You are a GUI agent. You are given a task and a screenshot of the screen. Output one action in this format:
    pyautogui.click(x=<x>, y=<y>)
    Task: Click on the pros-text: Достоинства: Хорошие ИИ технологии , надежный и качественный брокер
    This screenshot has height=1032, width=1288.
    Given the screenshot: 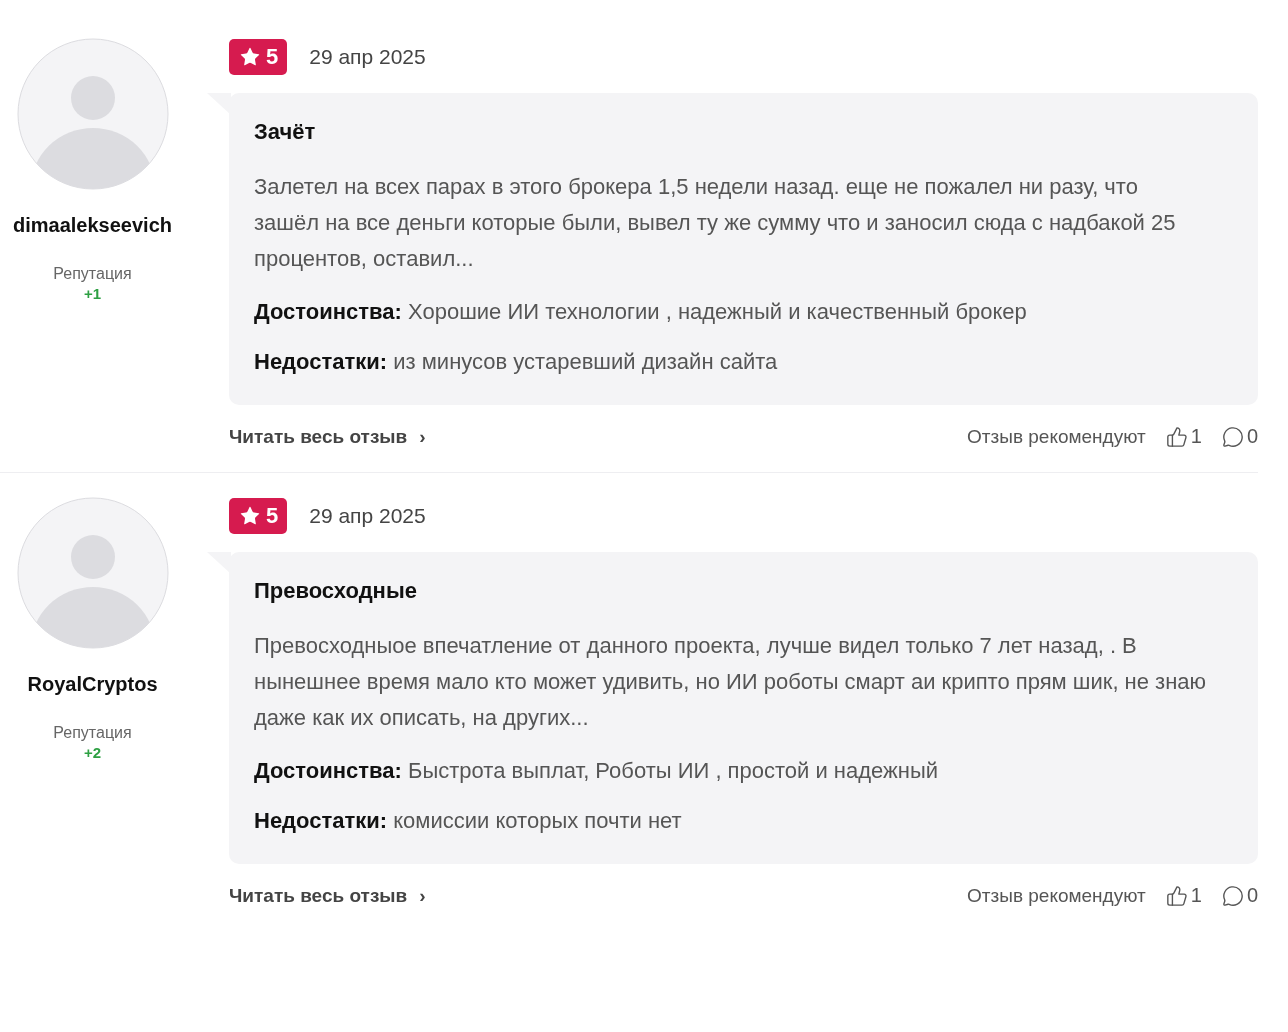 What is the action you would take?
    pyautogui.click(x=641, y=312)
    